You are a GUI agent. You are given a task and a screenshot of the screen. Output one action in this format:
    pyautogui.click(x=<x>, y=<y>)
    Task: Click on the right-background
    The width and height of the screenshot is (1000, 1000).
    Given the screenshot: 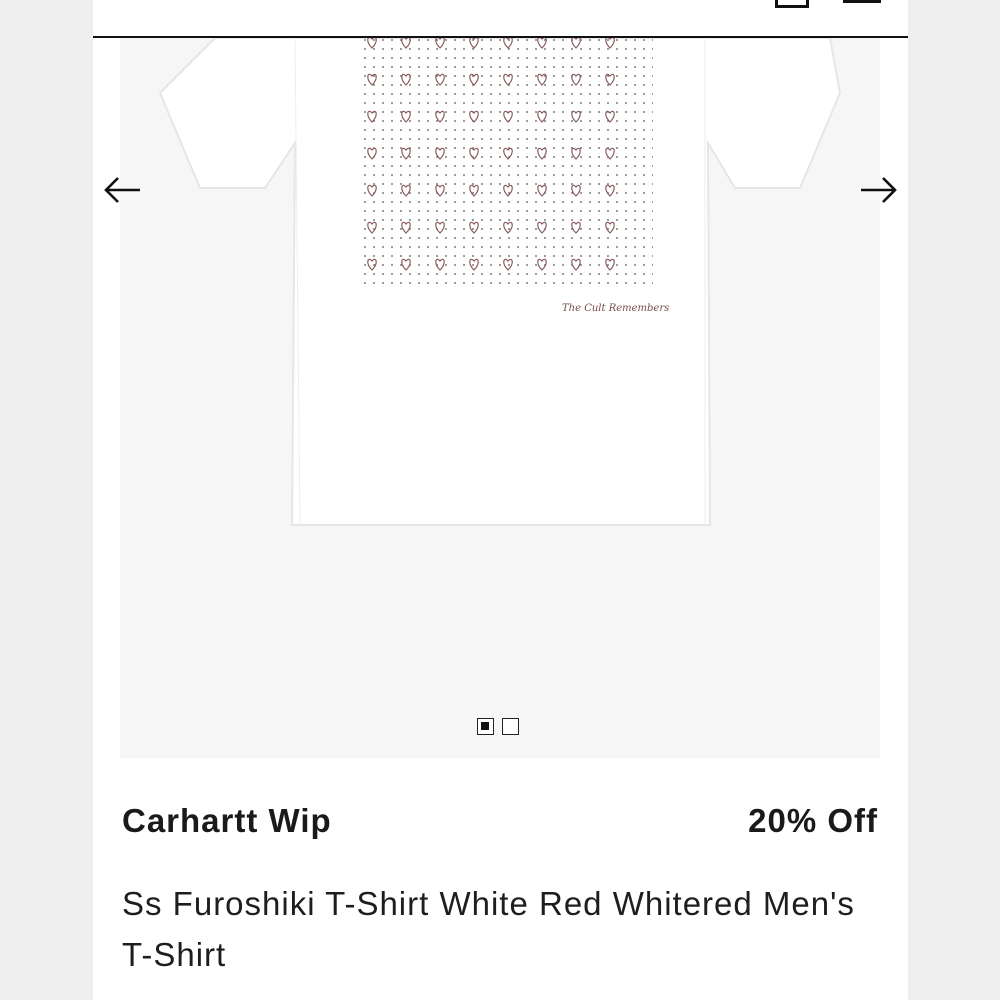 What is the action you would take?
    pyautogui.click(x=954, y=500)
    